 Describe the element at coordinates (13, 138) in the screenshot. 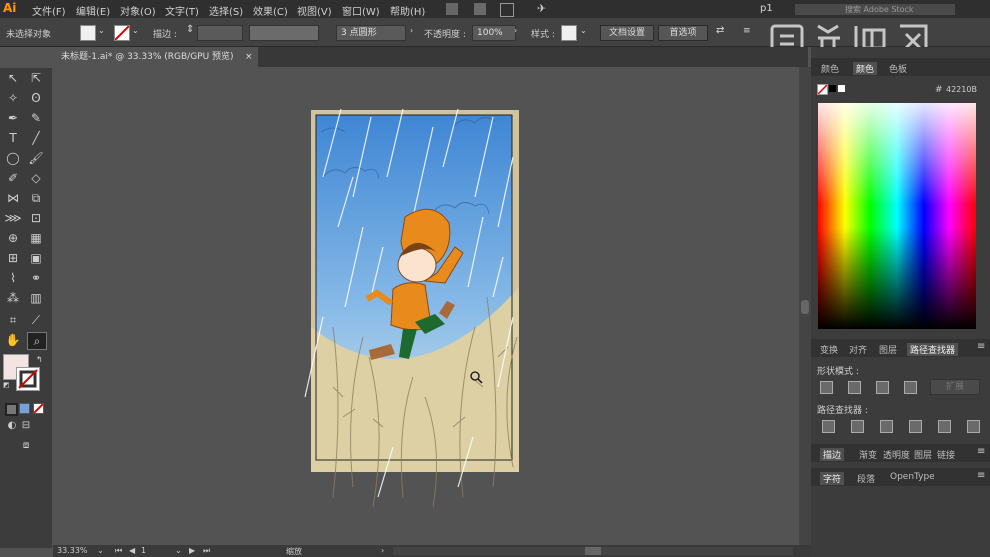

I see `type-tool-icon: T` at that location.